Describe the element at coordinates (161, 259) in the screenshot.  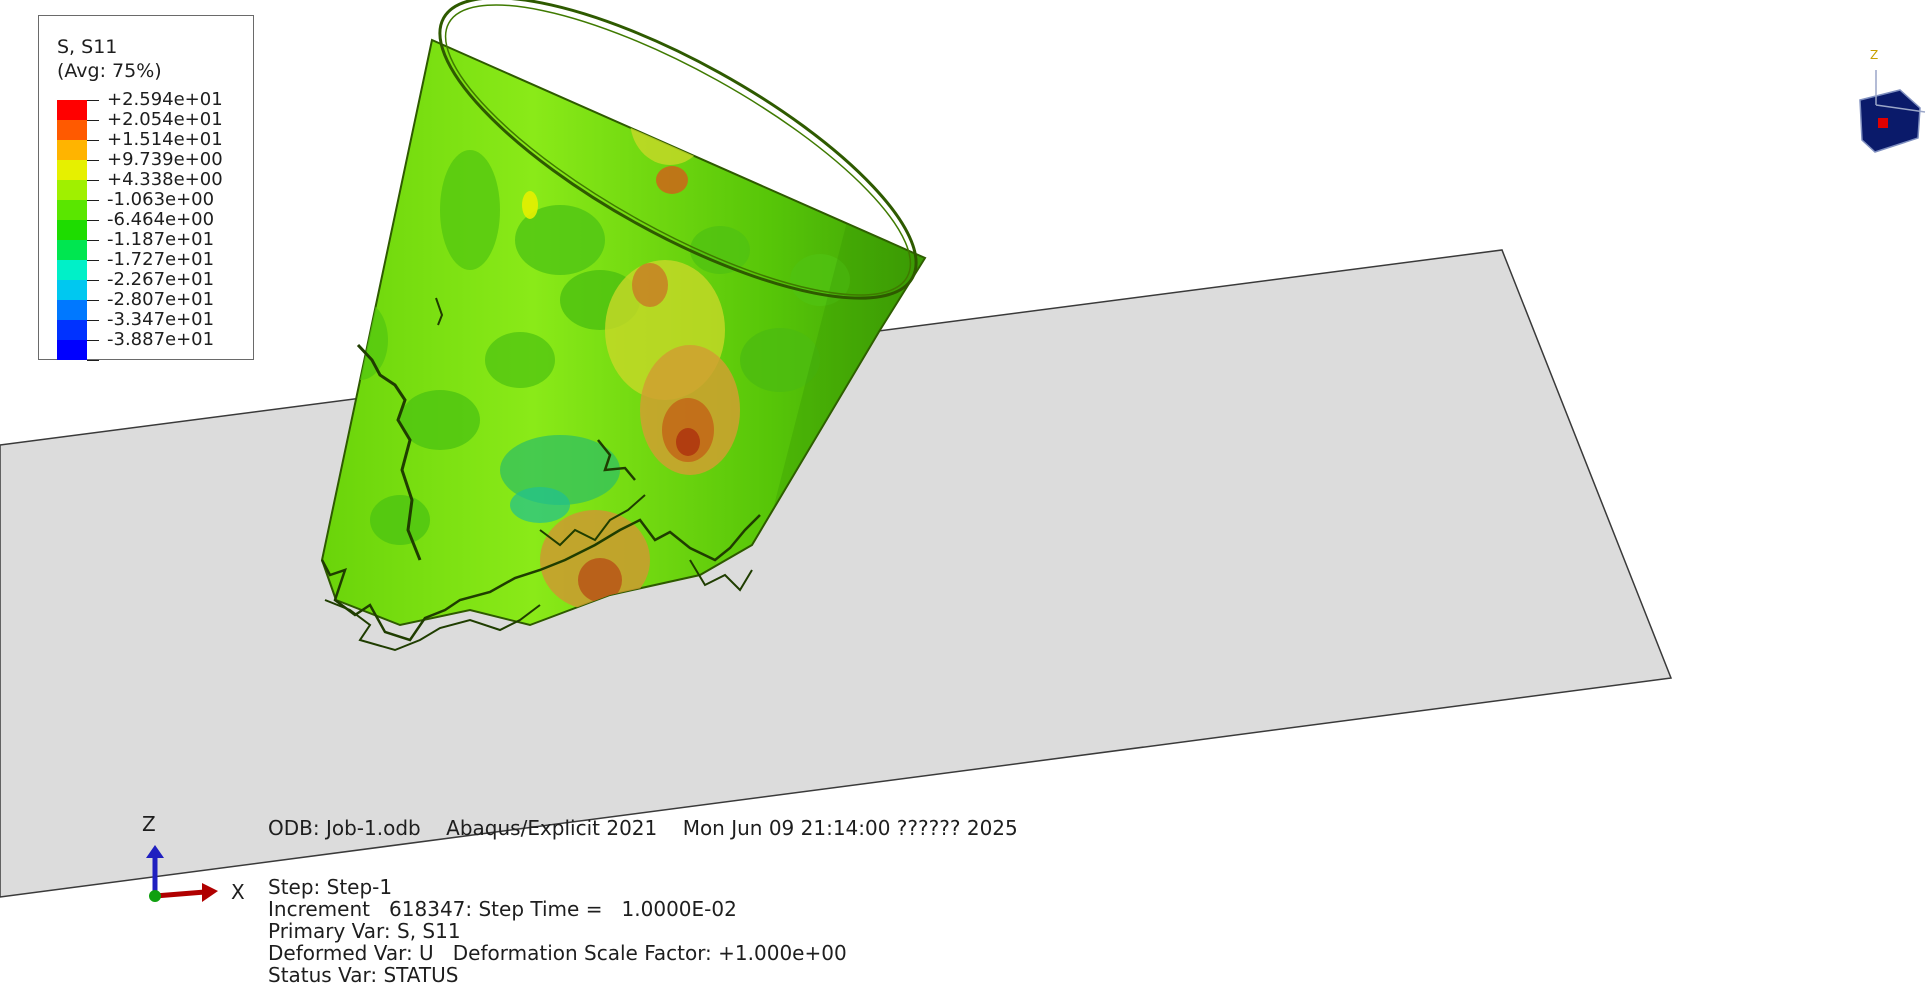
I see `legend-value: -1.727e+01` at that location.